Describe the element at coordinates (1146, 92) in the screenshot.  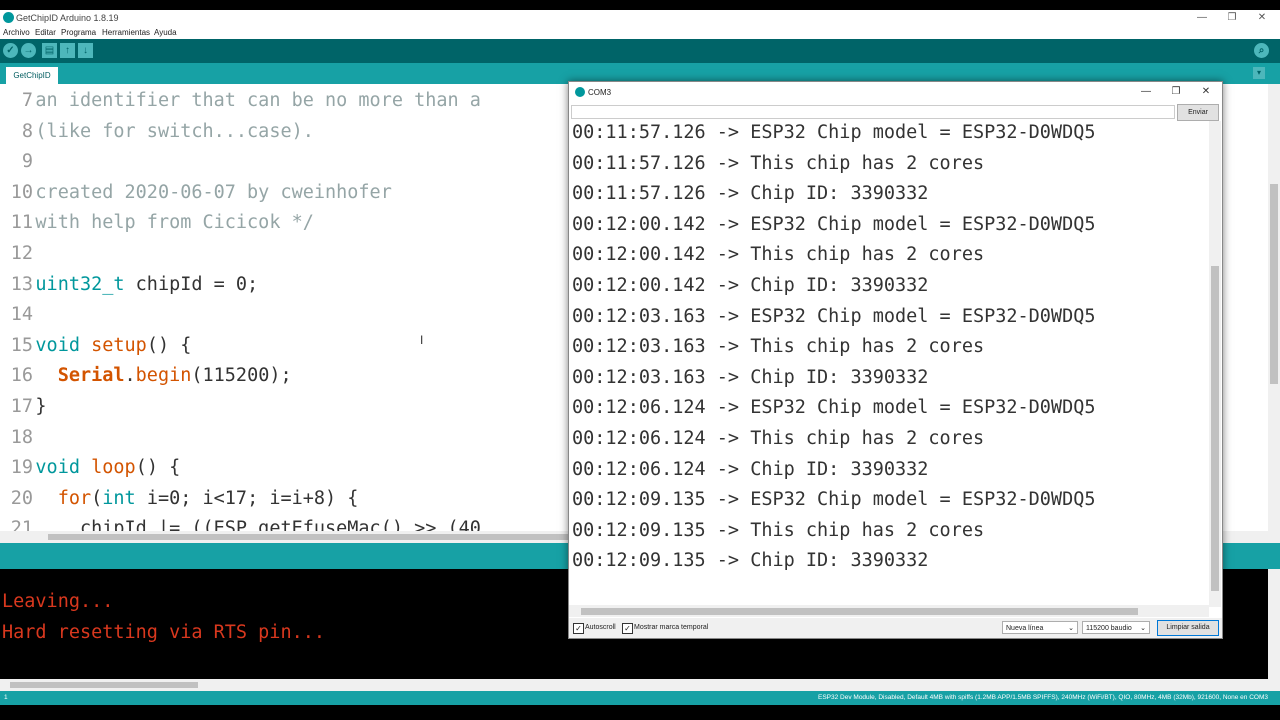
I see `serial-minimize-button: —` at that location.